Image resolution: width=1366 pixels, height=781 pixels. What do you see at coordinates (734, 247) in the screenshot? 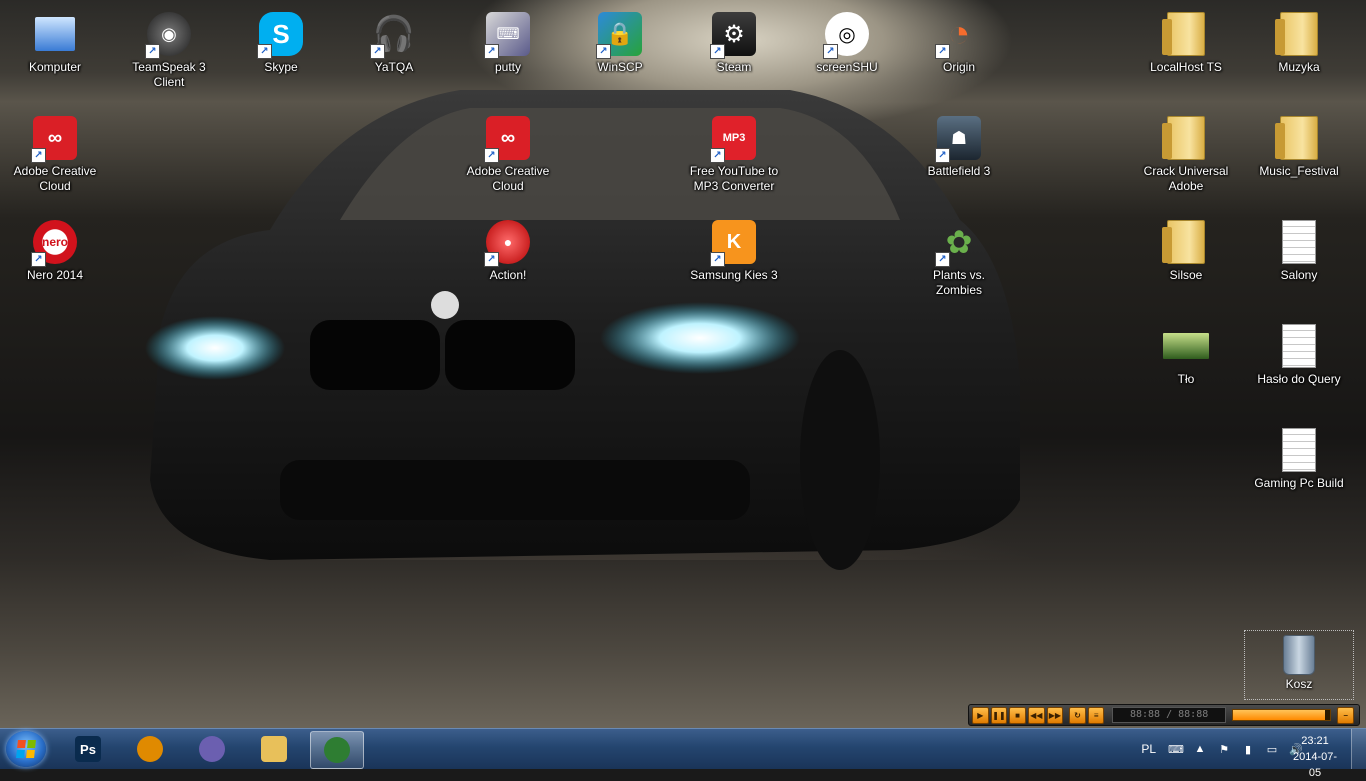
I see `desktop-icon: K ↗ Samsung Kies 3` at bounding box center [734, 247].